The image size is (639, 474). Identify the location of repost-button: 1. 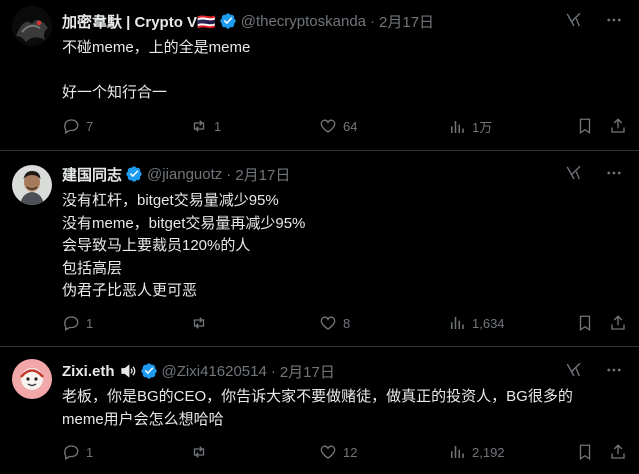
(205, 126).